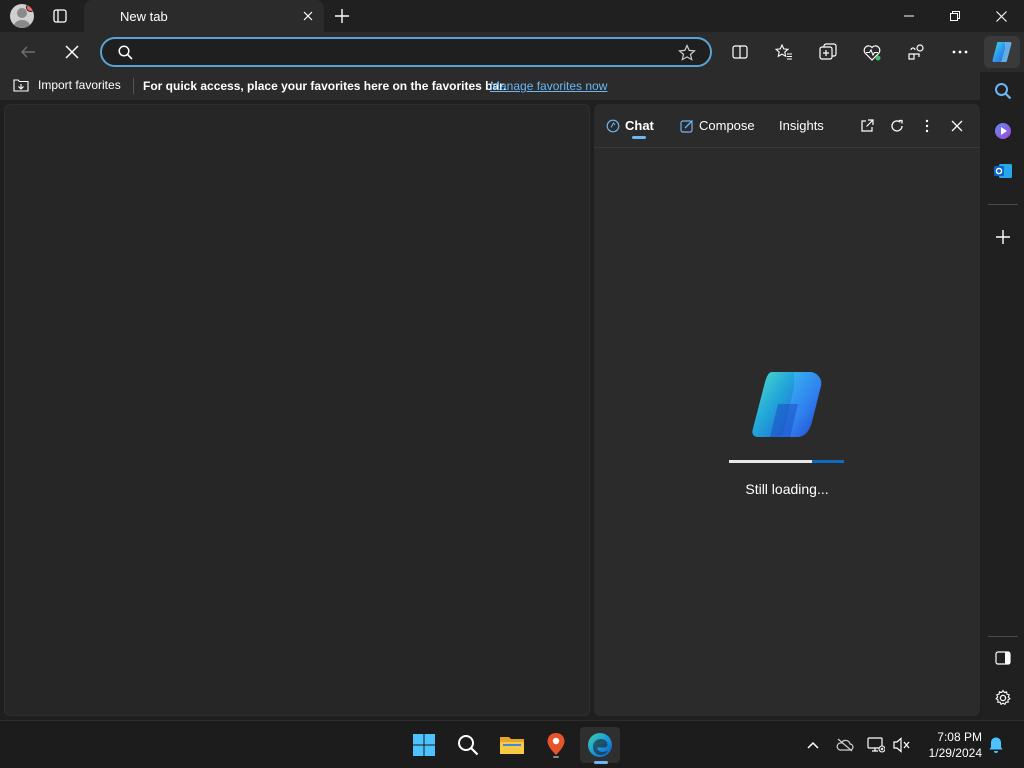  I want to click on refresh-icon, so click(897, 126).